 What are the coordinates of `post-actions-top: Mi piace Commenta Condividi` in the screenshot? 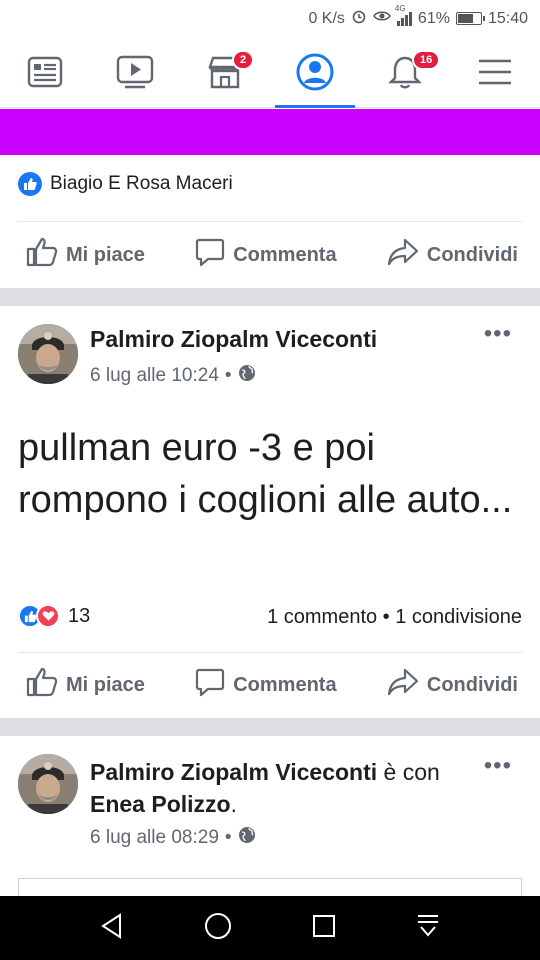 It's located at (270, 255).